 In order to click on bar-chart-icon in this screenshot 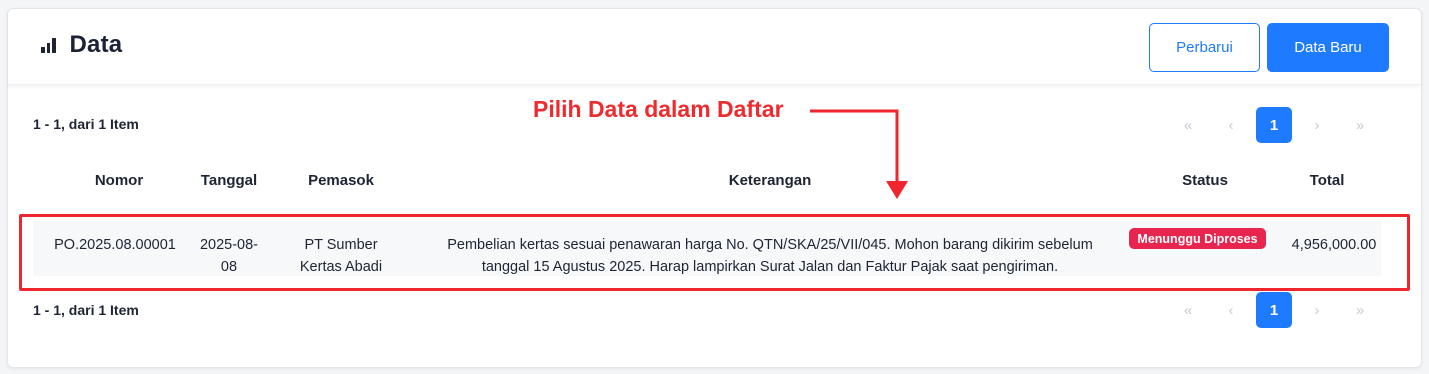, I will do `click(48, 45)`.